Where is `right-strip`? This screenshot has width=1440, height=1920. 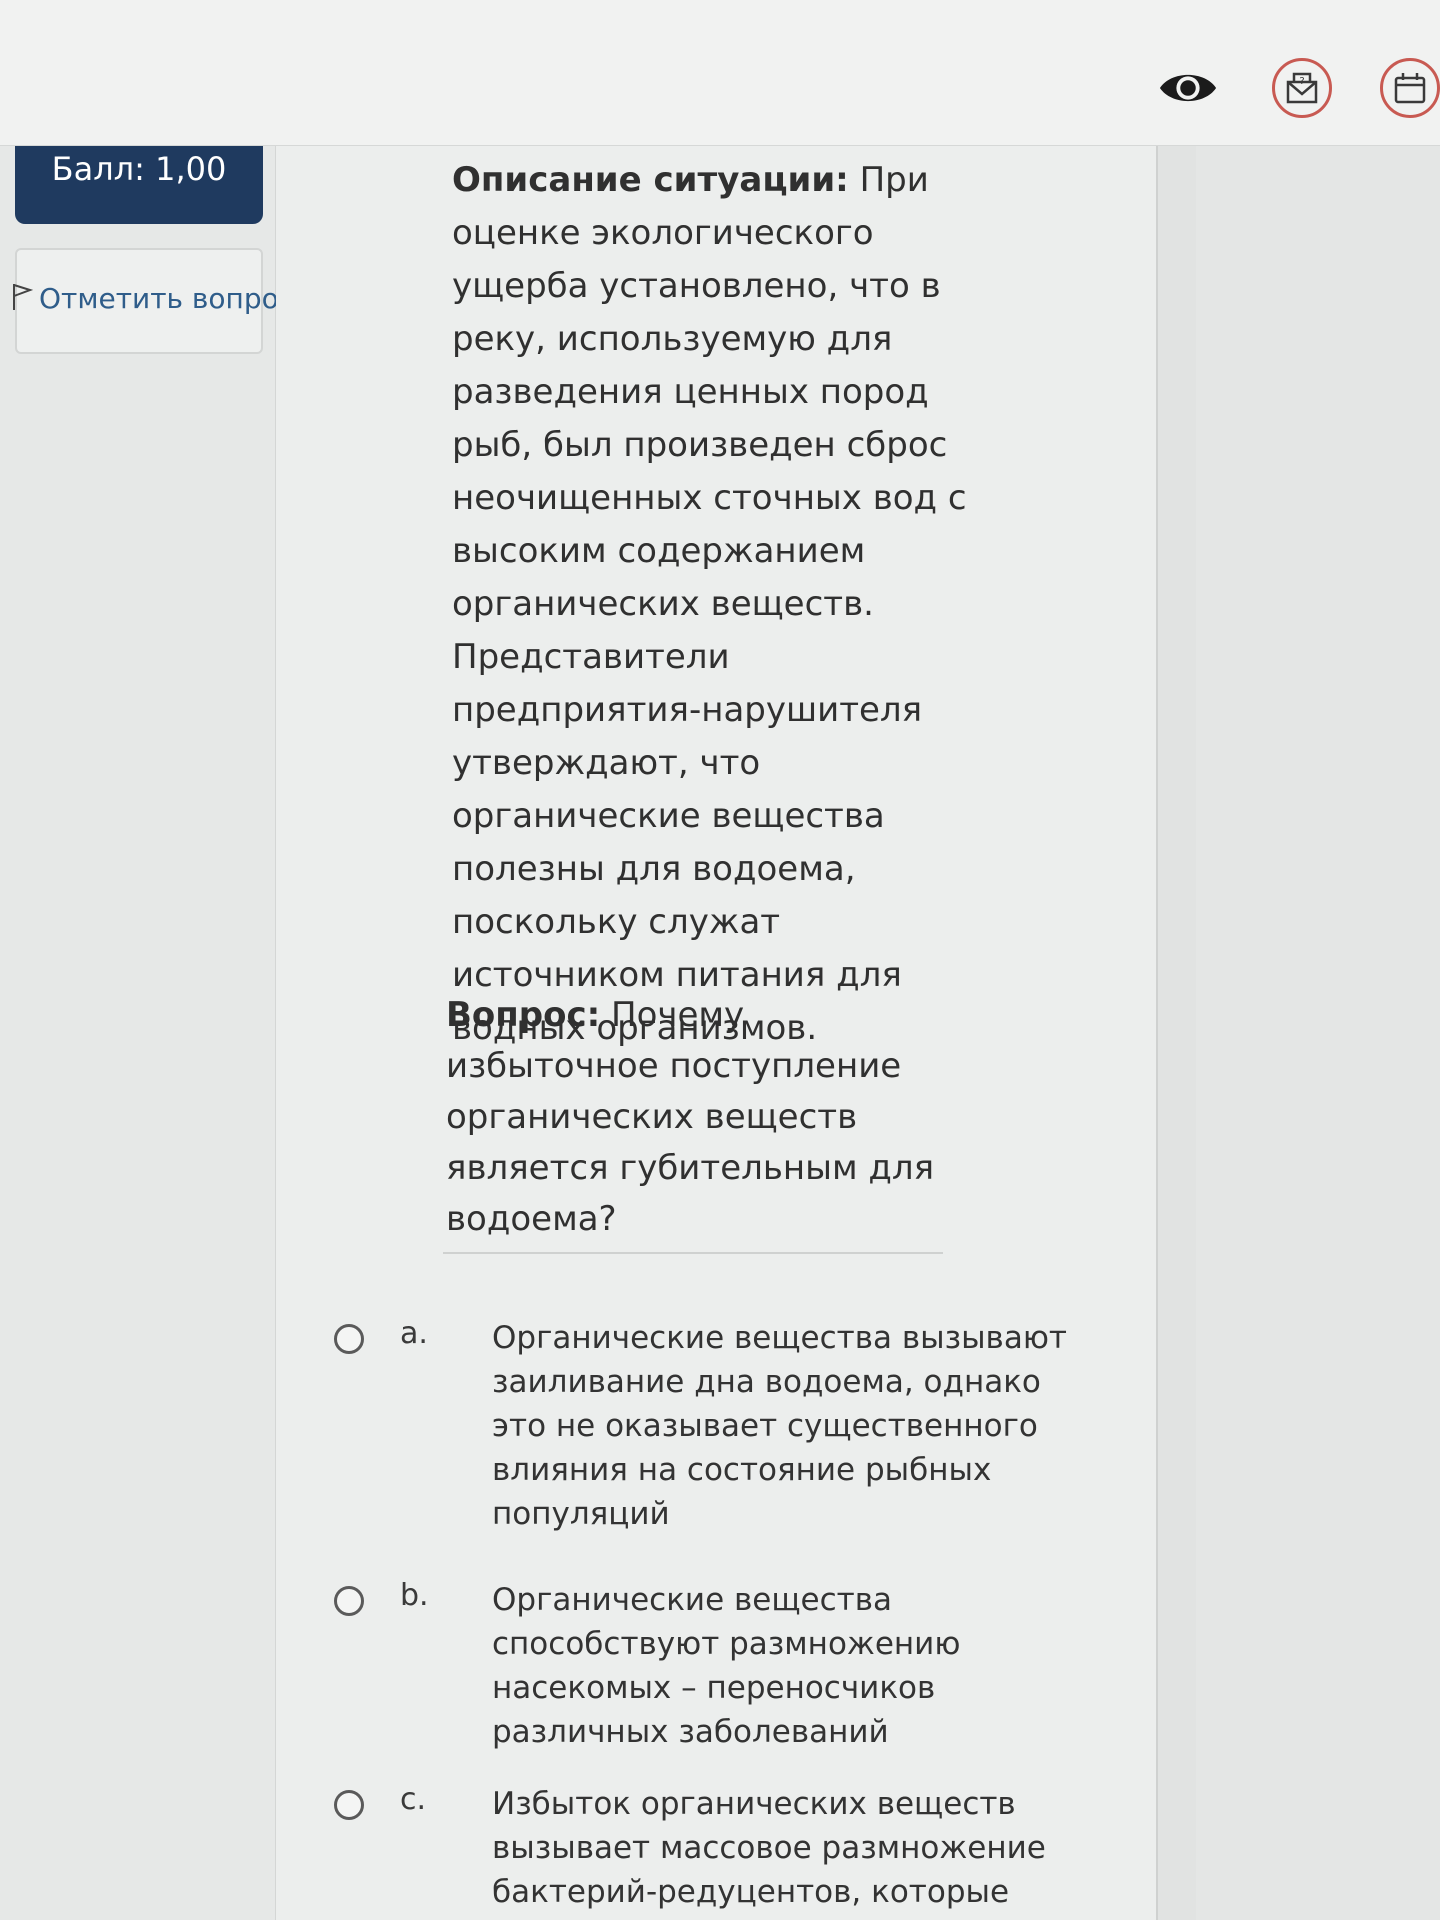
right-strip is located at coordinates (1177, 1033).